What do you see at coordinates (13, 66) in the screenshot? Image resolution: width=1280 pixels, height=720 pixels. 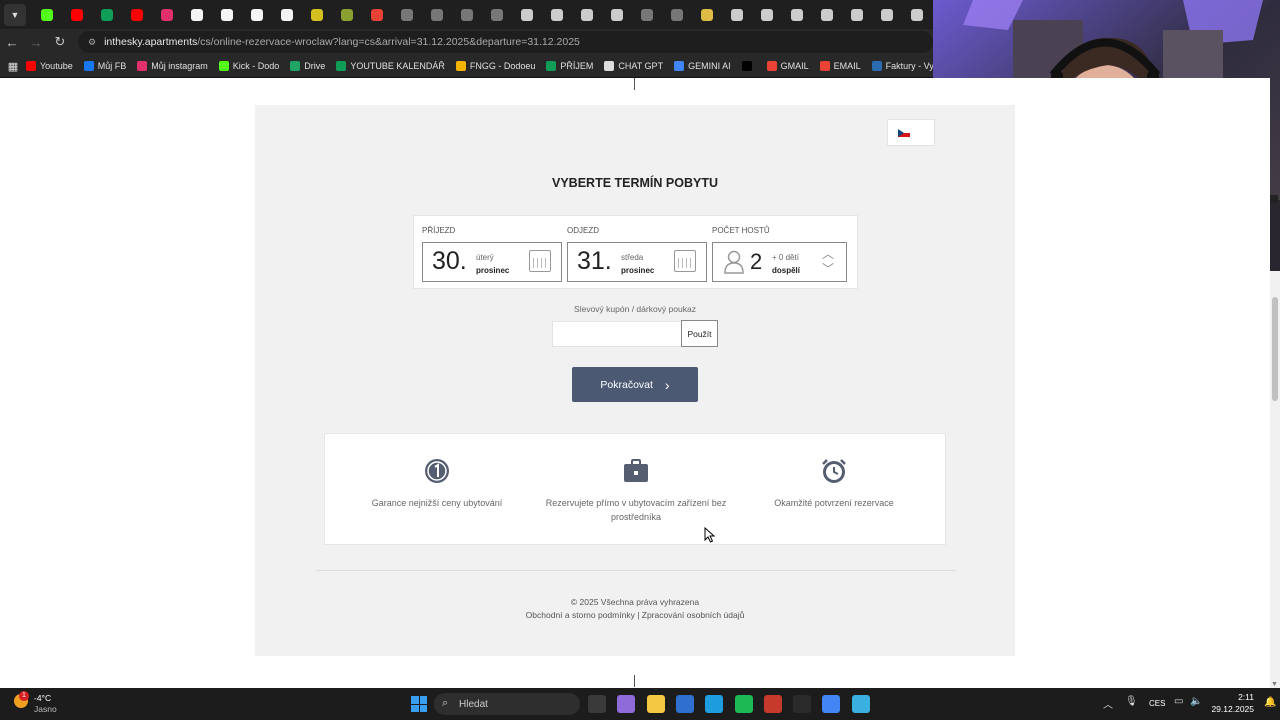 I see `apps-grid-icon: ▦` at bounding box center [13, 66].